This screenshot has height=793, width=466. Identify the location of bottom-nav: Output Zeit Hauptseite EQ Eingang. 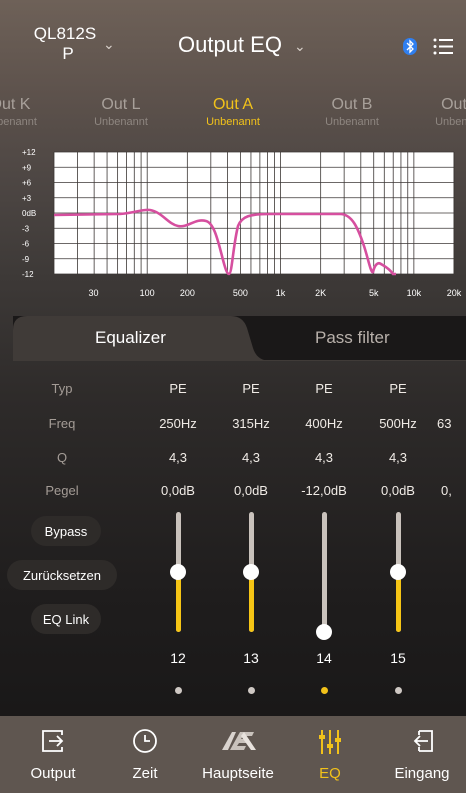
(233, 754).